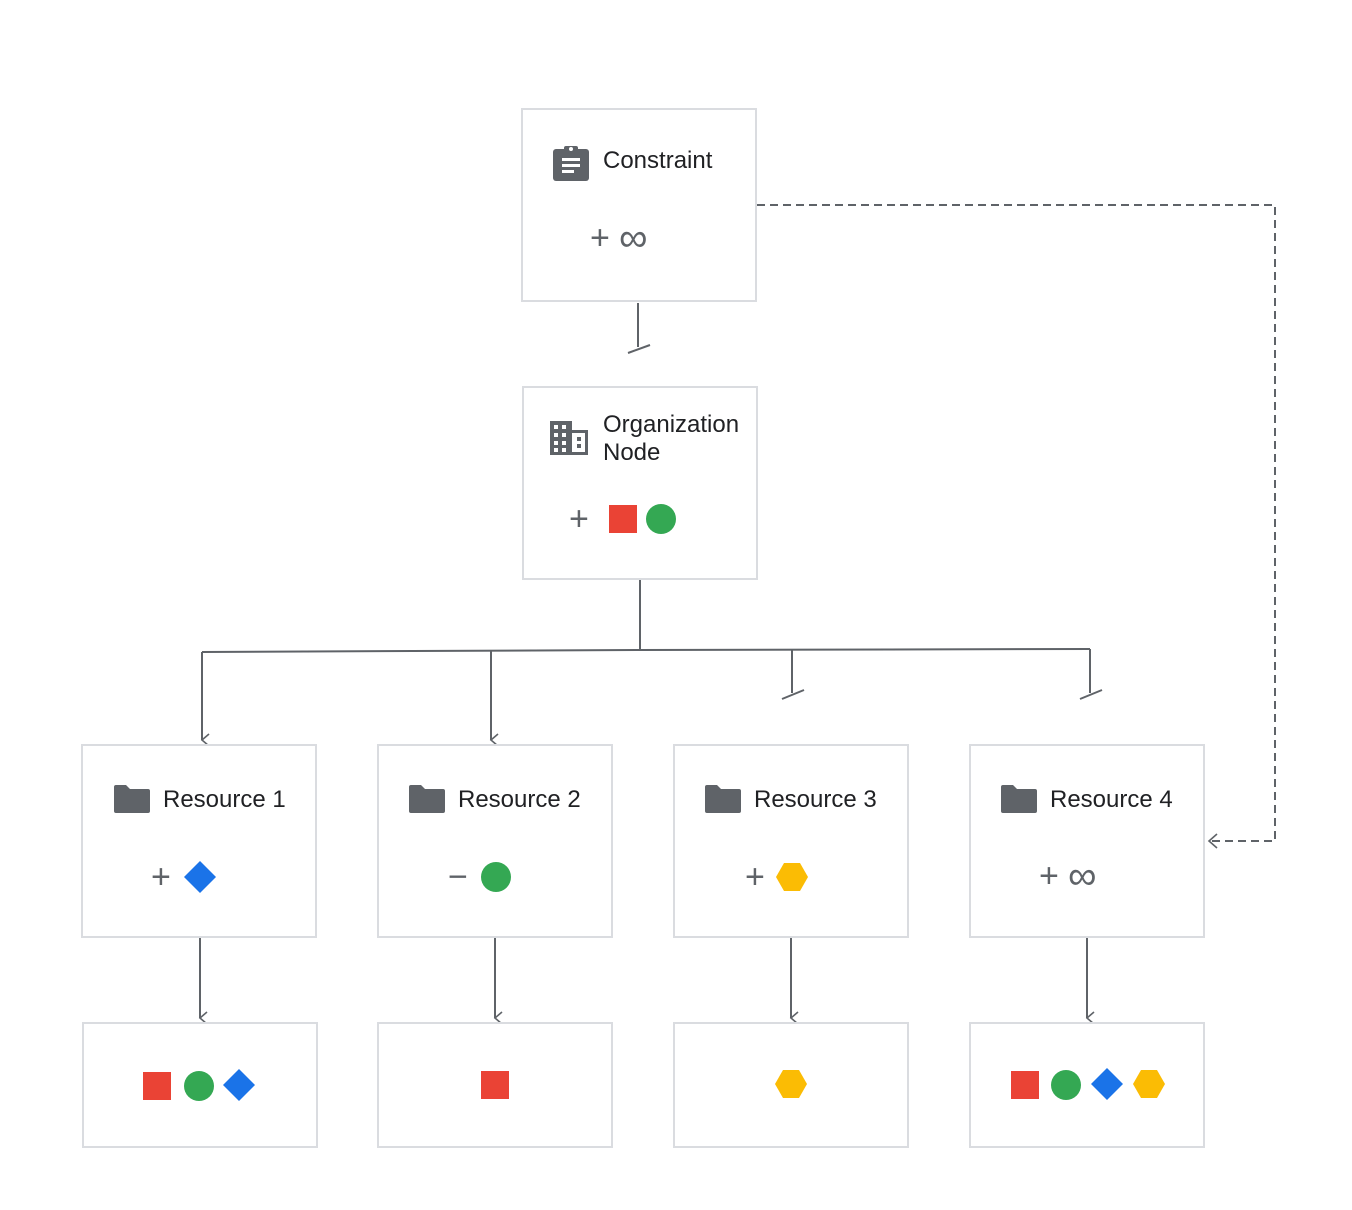 The width and height of the screenshot is (1352, 1210). I want to click on resource-4-node, so click(1087, 841).